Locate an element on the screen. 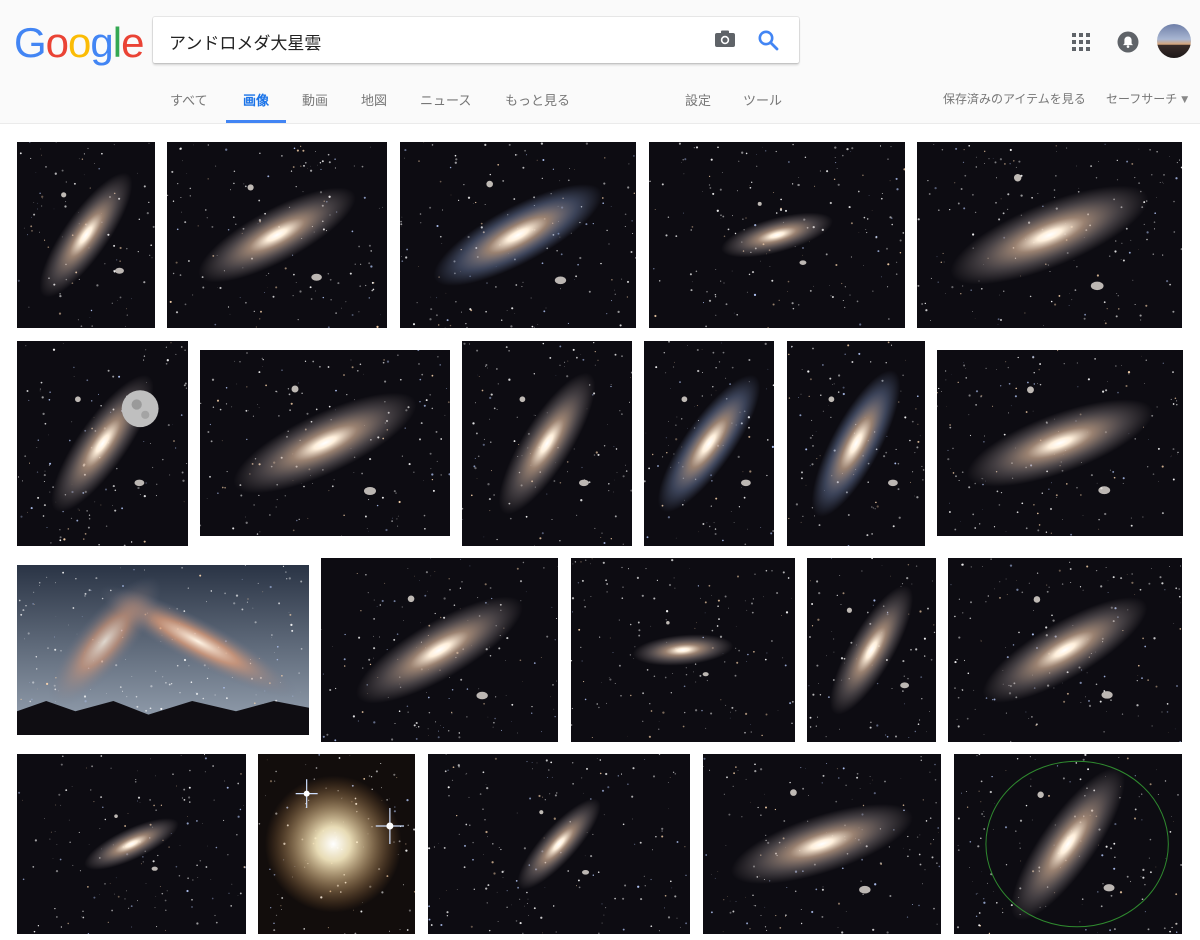 The height and width of the screenshot is (940, 1200). google-logo: Google is located at coordinates (79, 42).